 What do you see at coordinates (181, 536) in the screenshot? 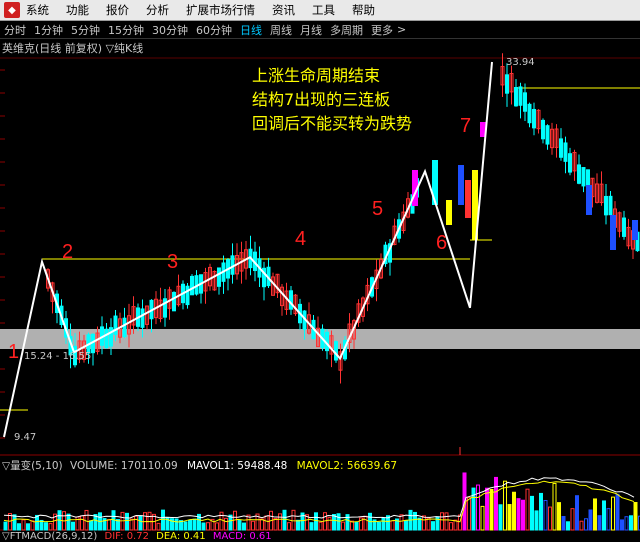
I see `dea-value: DEA: 0.41` at bounding box center [181, 536].